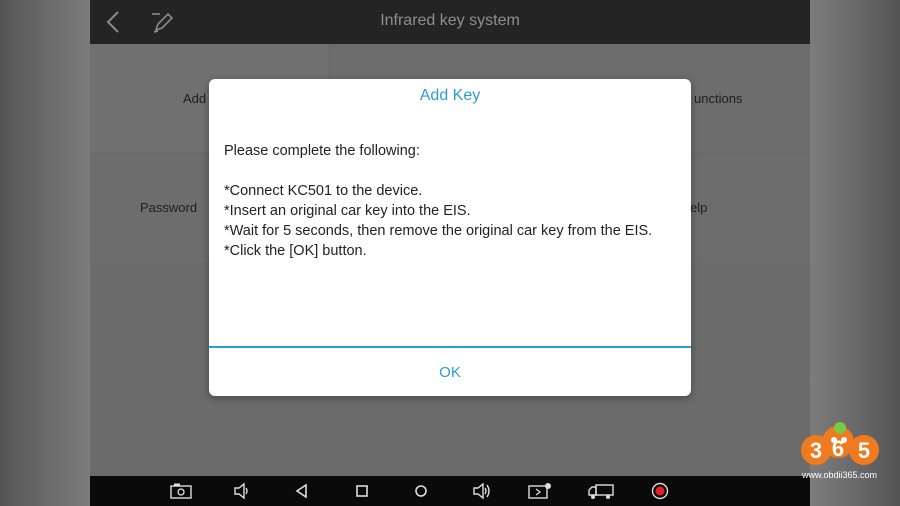 The image size is (900, 506). I want to click on ok-button: OK, so click(450, 372).